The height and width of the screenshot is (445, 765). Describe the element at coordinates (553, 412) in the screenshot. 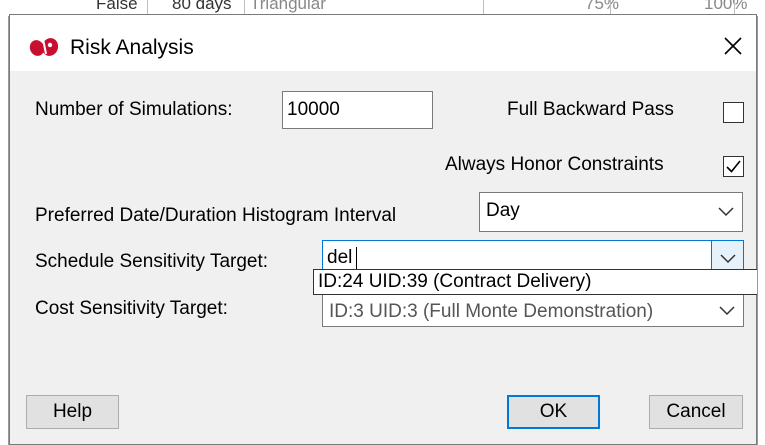

I see `ok-button: OK` at that location.